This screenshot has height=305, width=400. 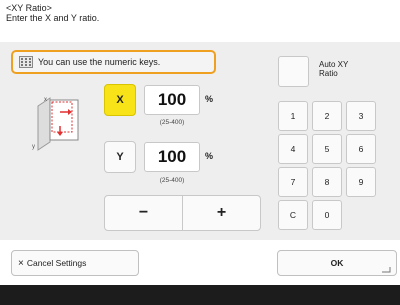 What do you see at coordinates (120, 100) in the screenshot?
I see `x-axis-button: X` at bounding box center [120, 100].